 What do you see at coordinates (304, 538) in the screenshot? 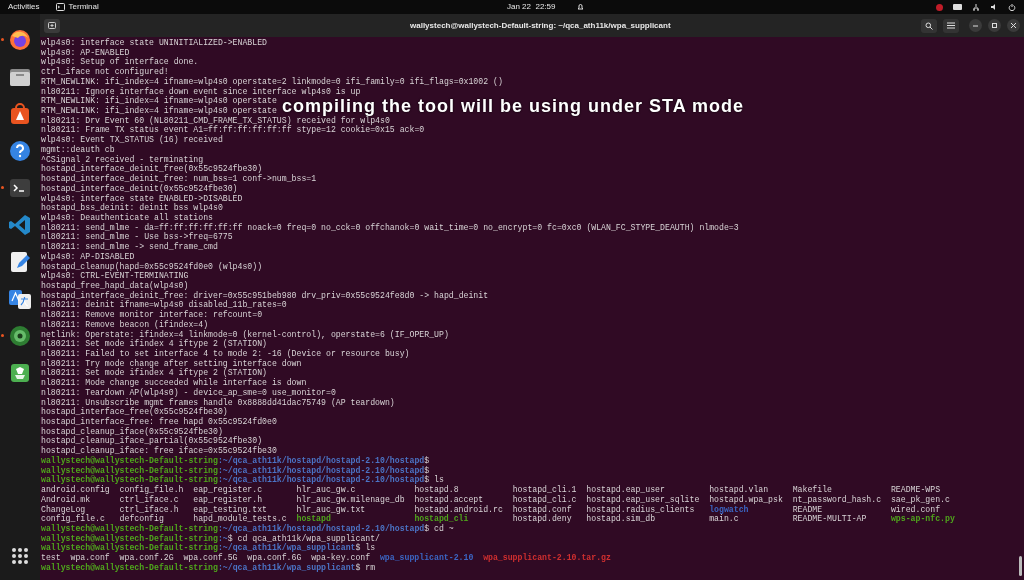
I see `command-text: $ cd qca_ath11k/wpa_supplicant/` at bounding box center [304, 538].